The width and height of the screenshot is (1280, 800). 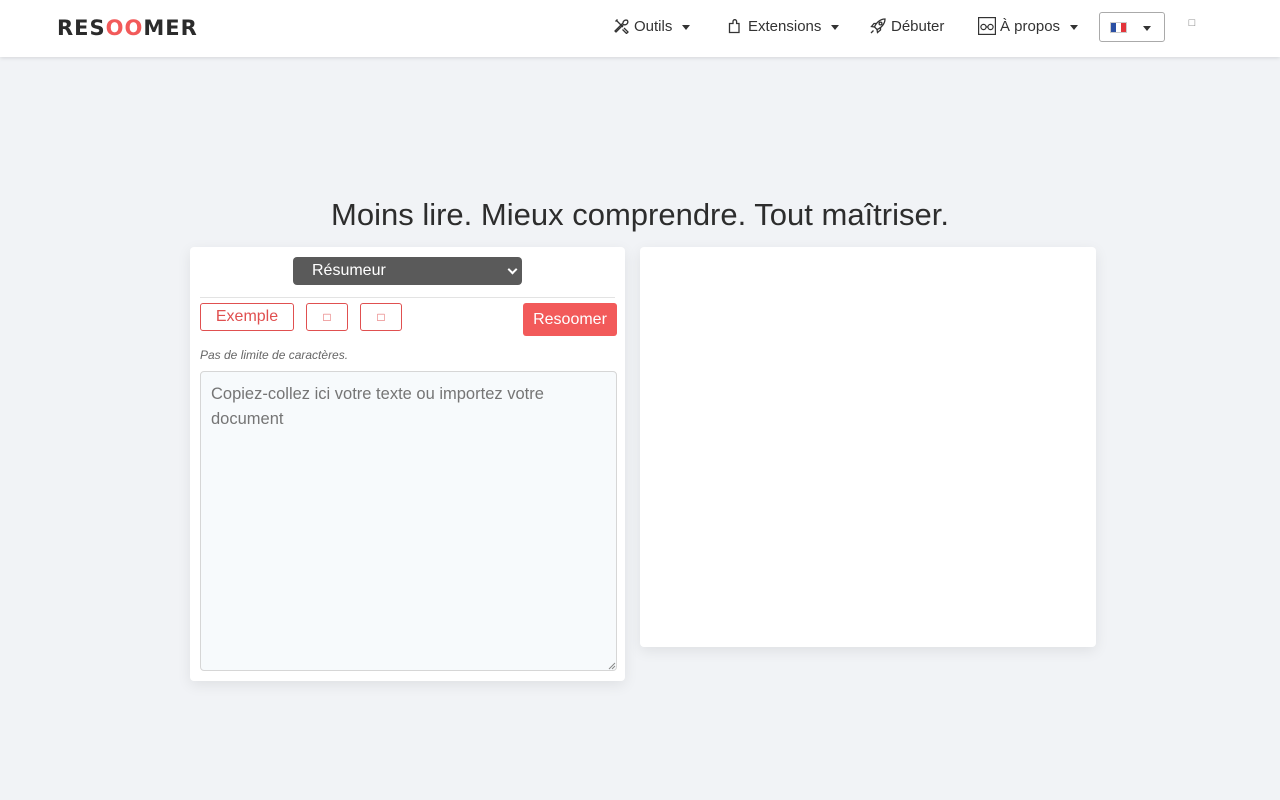 What do you see at coordinates (170, 28) in the screenshot?
I see `logo-text-suffix: MER` at bounding box center [170, 28].